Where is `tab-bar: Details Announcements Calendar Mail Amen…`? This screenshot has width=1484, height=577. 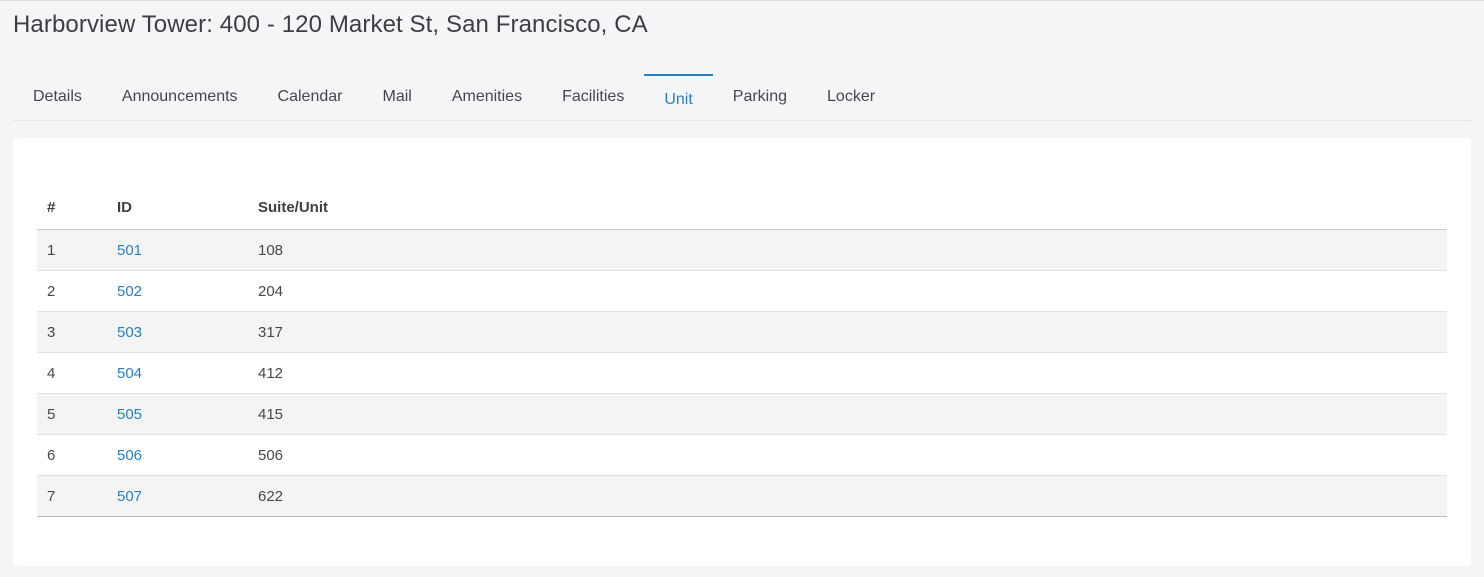 tab-bar: Details Announcements Calendar Mail Amen… is located at coordinates (742, 97).